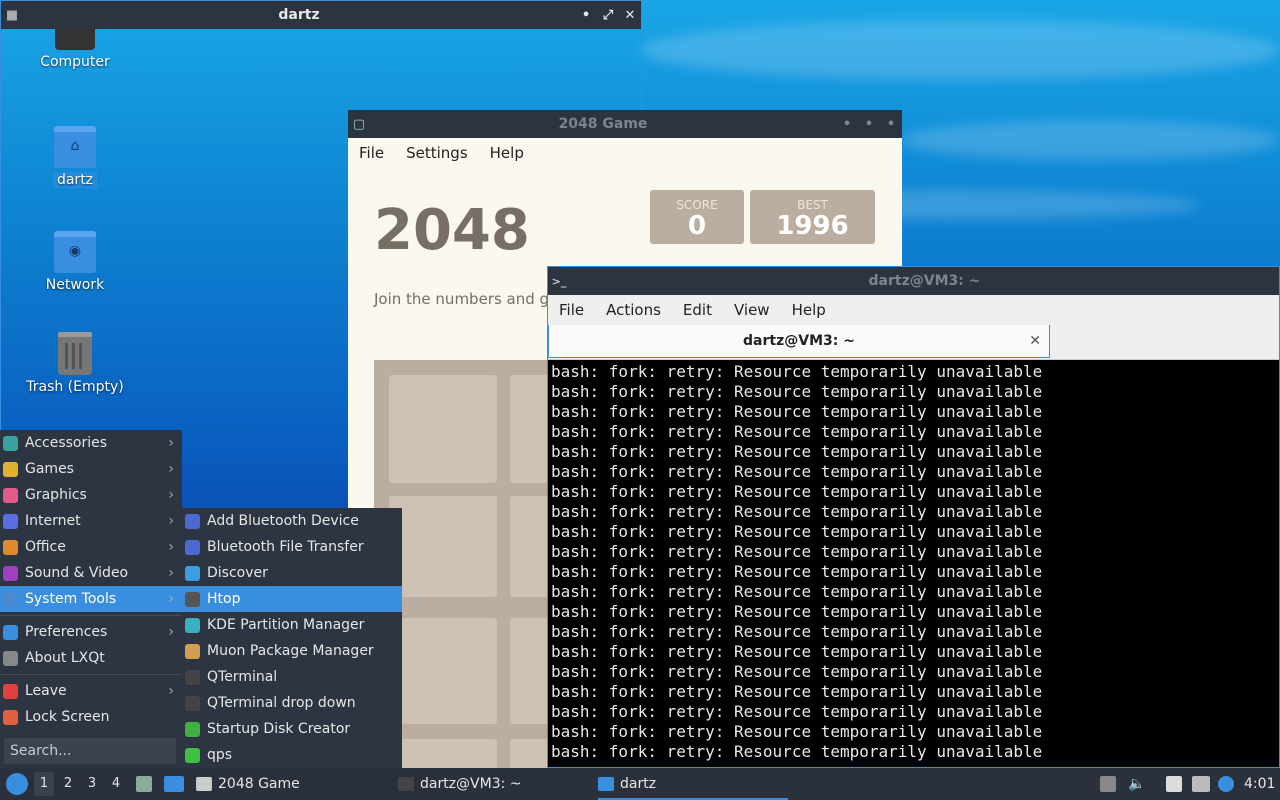 This screenshot has width=1280, height=800. What do you see at coordinates (1201, 784) in the screenshot?
I see `network-status-icon` at bounding box center [1201, 784].